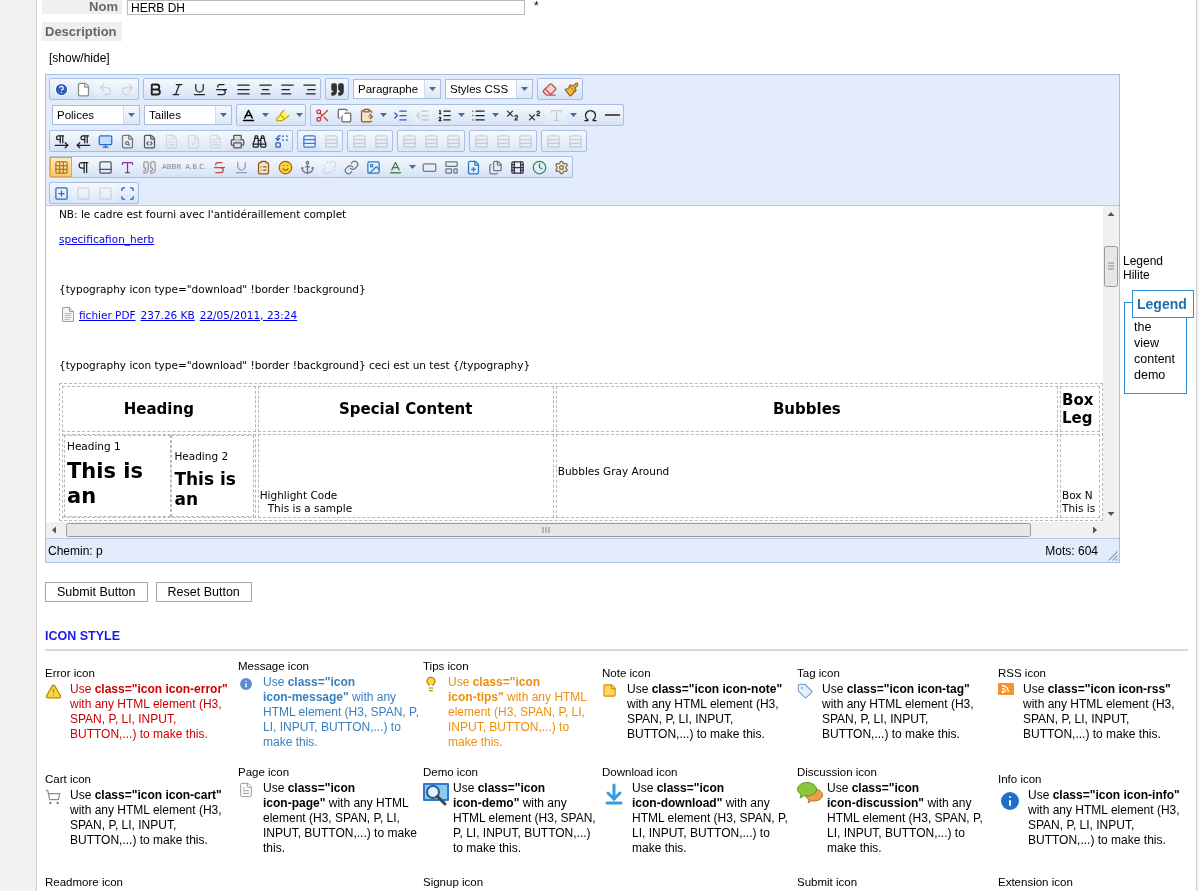 The image size is (1199, 891). Describe the element at coordinates (478, 115) in the screenshot. I see `bullet-list-icon` at that location.